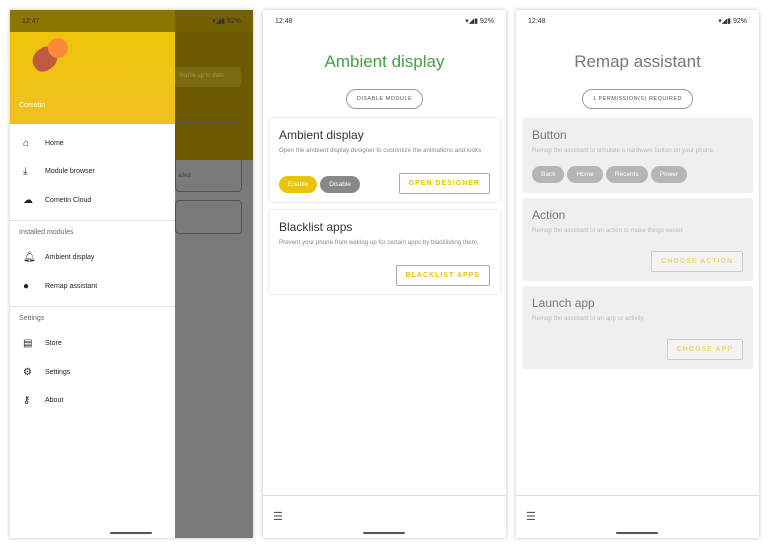  Describe the element at coordinates (70, 258) in the screenshot. I see `label: Ambient display` at that location.